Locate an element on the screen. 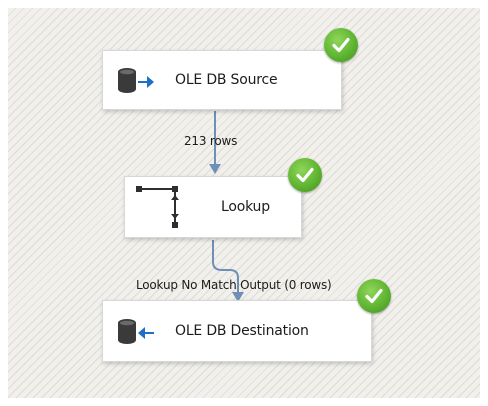 The width and height of the screenshot is (488, 406). component-ole-db-source: OLE DB Source is located at coordinates (222, 80).